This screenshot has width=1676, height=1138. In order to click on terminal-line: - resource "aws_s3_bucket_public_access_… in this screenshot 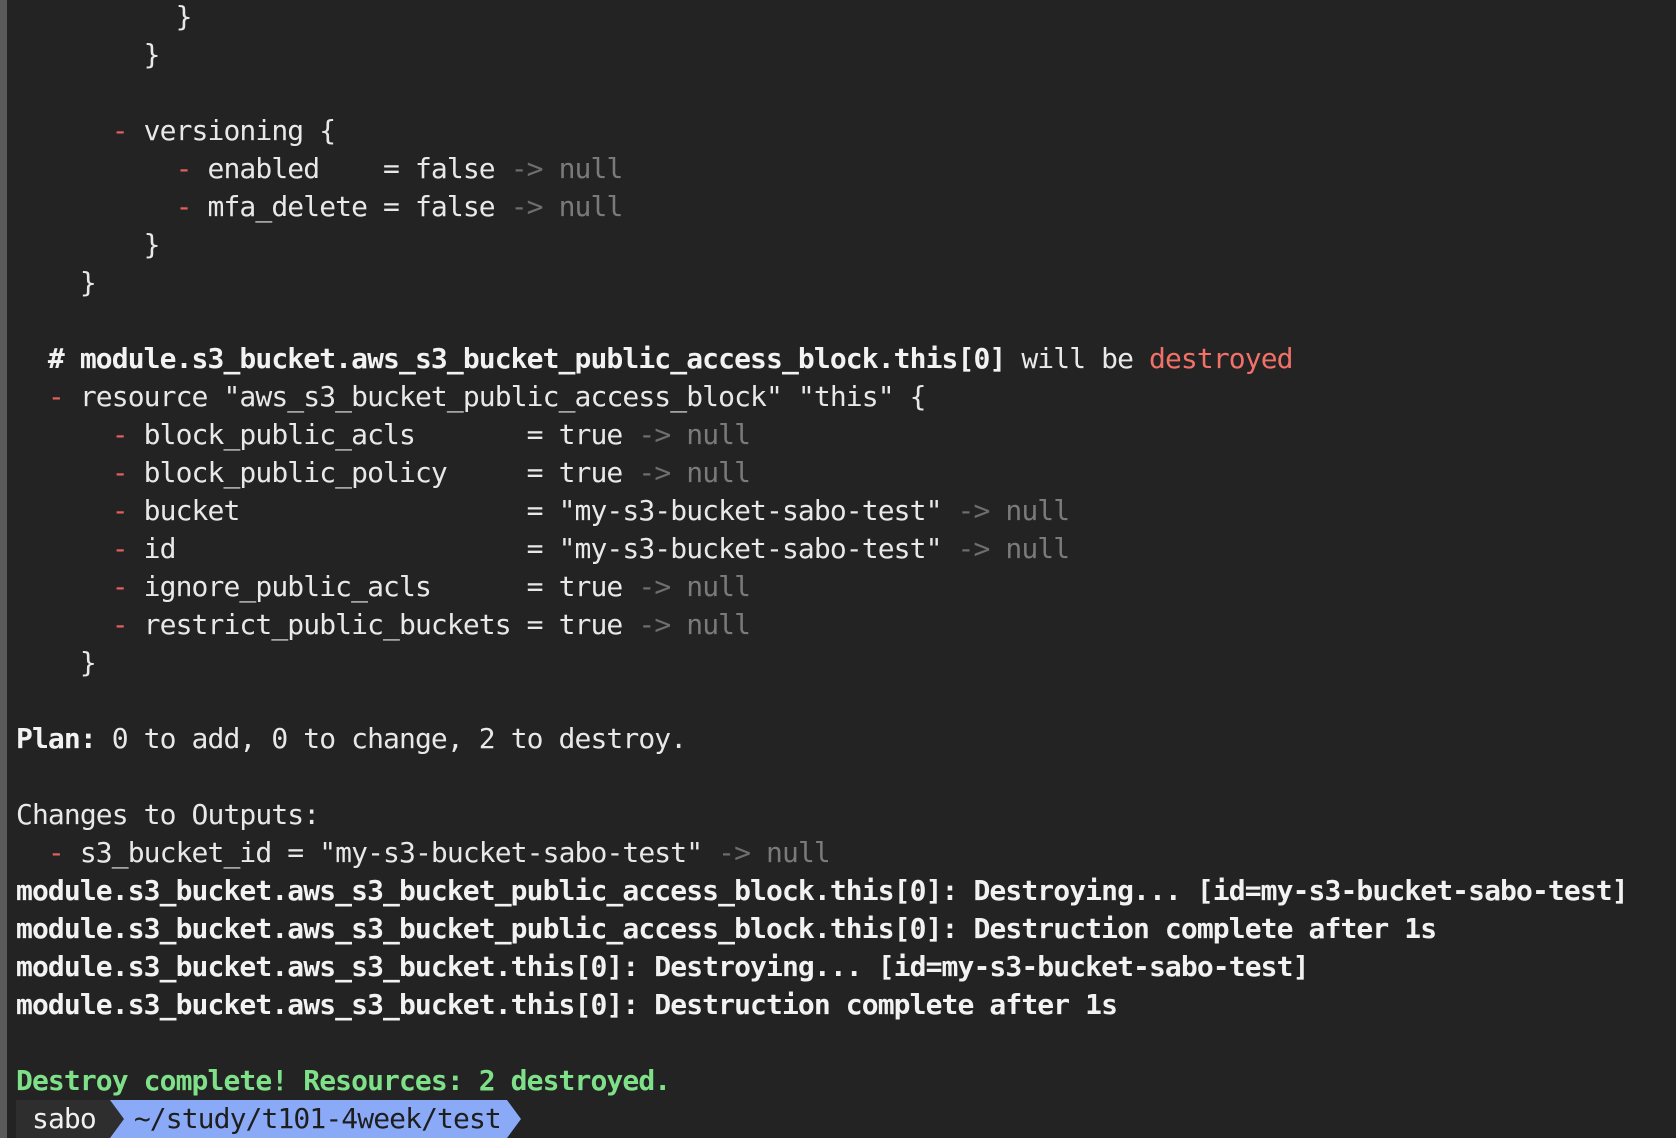, I will do `click(822, 397)`.